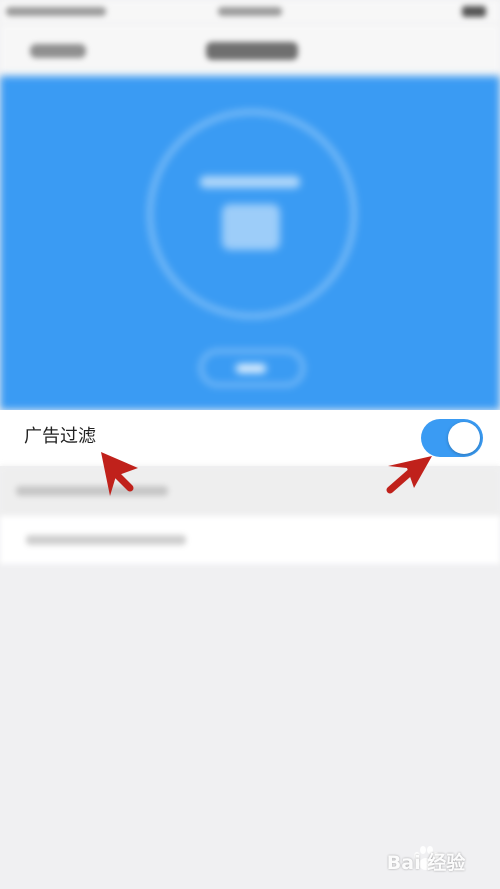  What do you see at coordinates (250, 182) in the screenshot?
I see `stats-caption` at bounding box center [250, 182].